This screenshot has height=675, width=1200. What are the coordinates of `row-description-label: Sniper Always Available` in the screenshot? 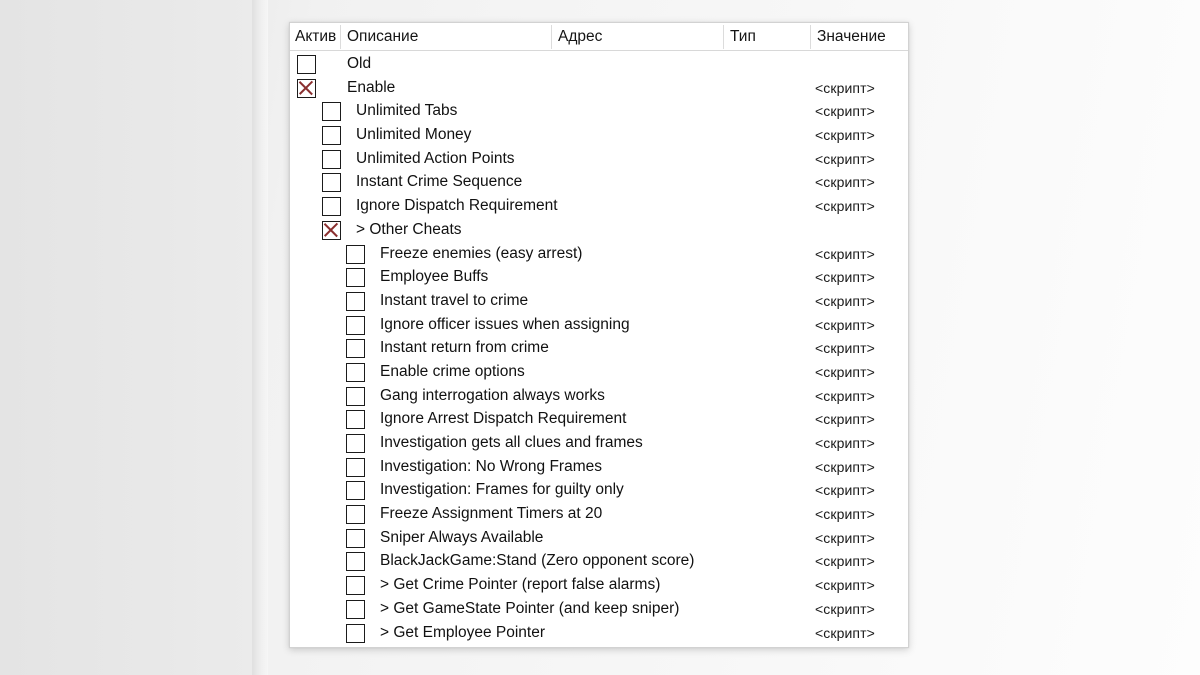 It's located at (462, 537).